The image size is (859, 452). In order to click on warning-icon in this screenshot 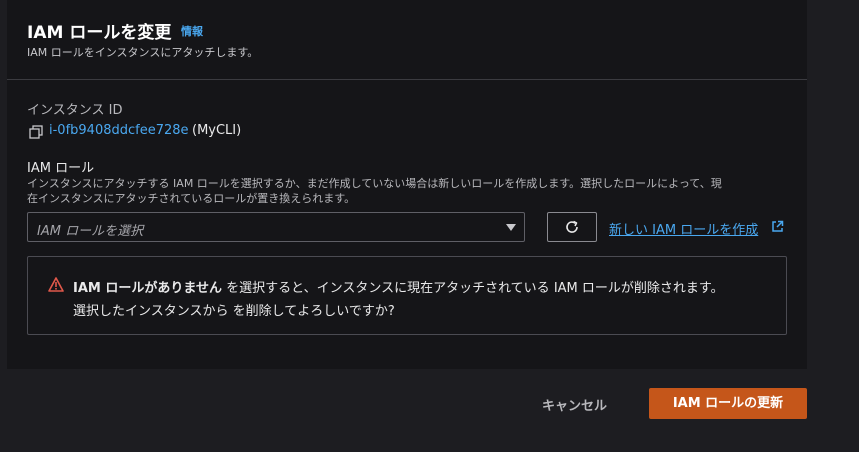, I will do `click(56, 284)`.